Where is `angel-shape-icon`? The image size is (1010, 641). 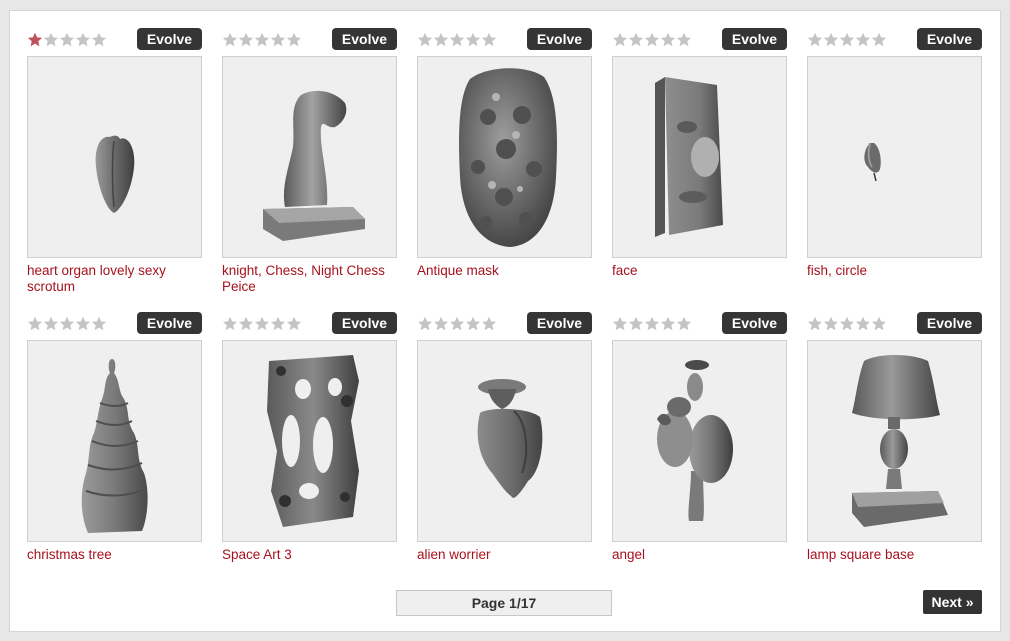
angel-shape-icon is located at coordinates (695, 440).